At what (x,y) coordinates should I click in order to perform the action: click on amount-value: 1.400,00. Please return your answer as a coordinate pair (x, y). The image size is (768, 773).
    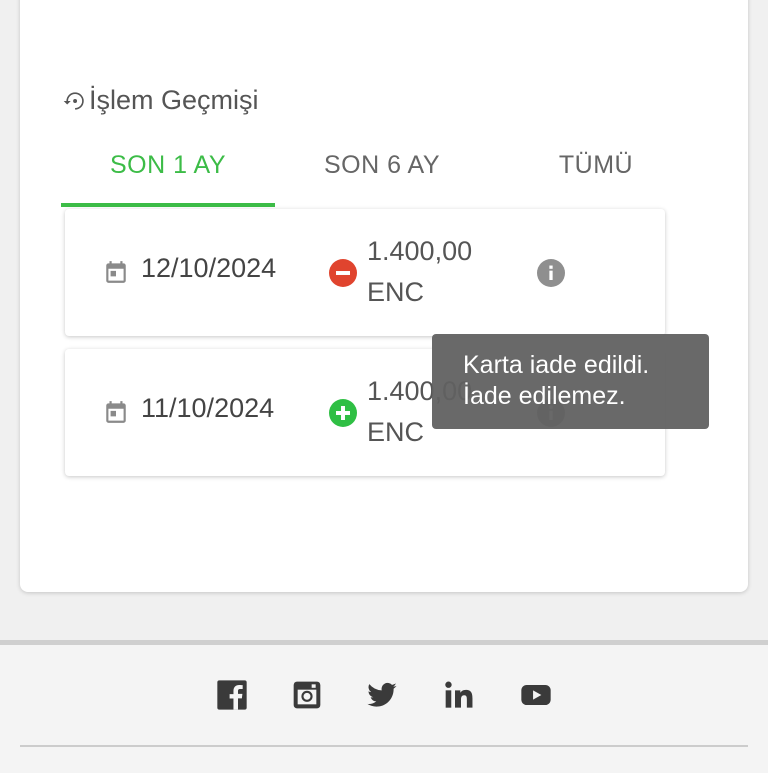
    Looking at the image, I should click on (420, 251).